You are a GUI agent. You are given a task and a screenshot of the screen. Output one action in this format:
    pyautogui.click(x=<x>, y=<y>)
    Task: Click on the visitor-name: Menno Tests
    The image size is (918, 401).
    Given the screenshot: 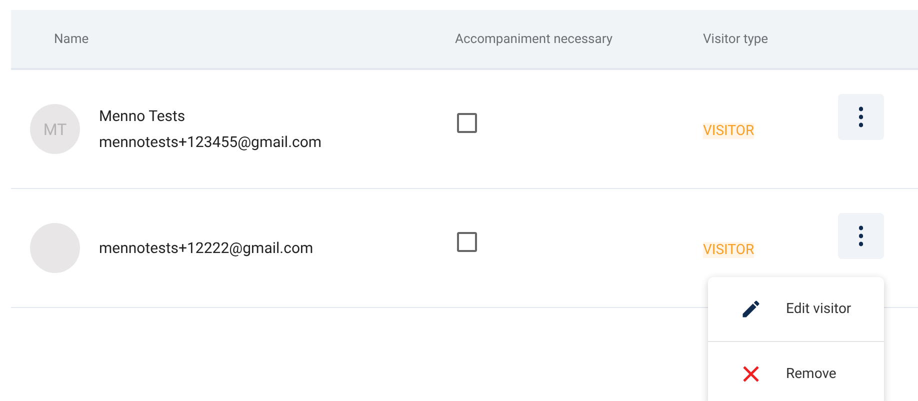 What is the action you would take?
    pyautogui.click(x=142, y=116)
    